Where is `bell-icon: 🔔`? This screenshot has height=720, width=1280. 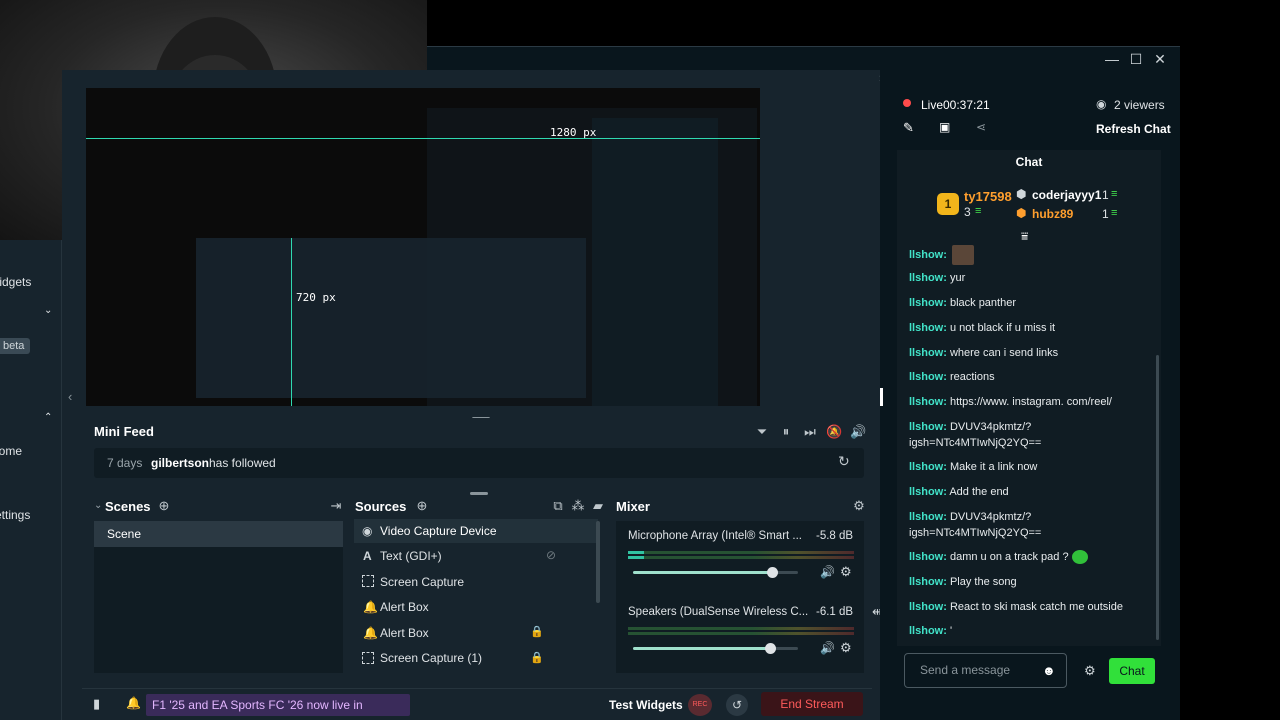 bell-icon: 🔔 is located at coordinates (370, 607).